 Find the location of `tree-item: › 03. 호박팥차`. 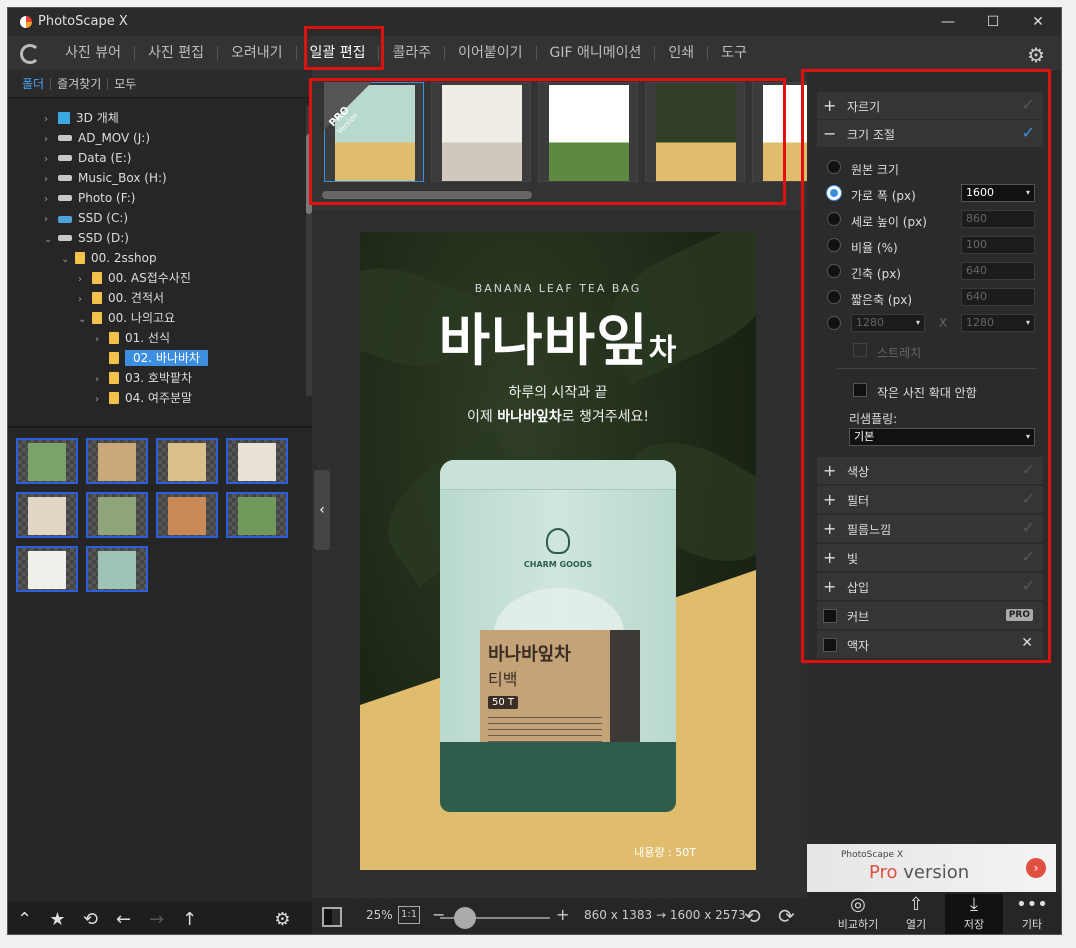

tree-item: › 03. 호박팥차 is located at coordinates (143, 378).